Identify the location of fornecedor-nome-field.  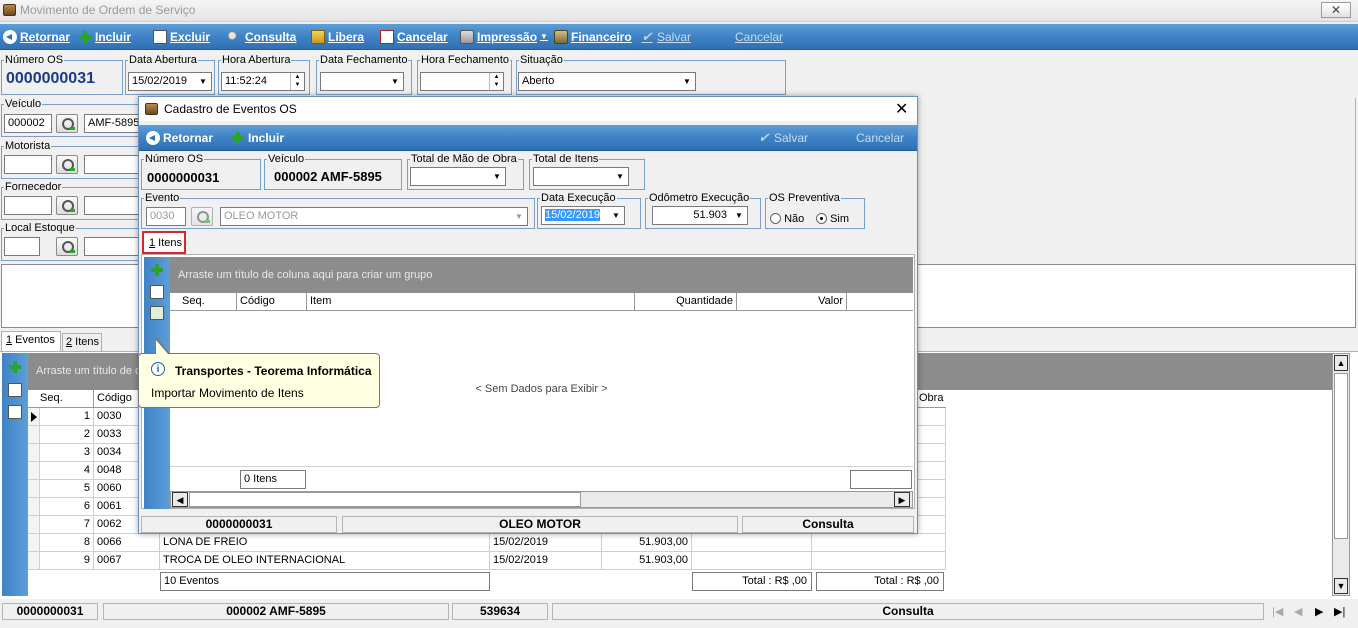
(112, 205).